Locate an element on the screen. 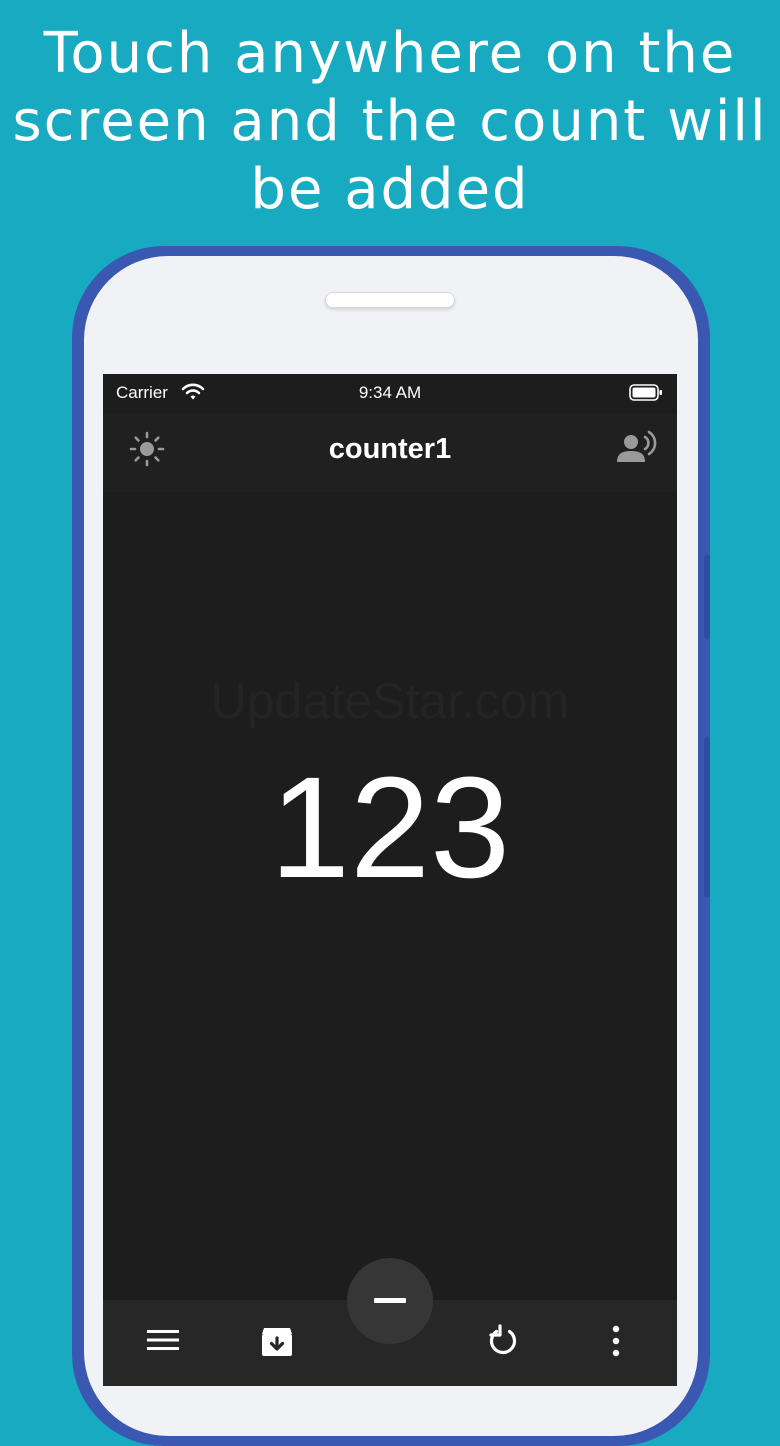  archive-icon is located at coordinates (277, 1341).